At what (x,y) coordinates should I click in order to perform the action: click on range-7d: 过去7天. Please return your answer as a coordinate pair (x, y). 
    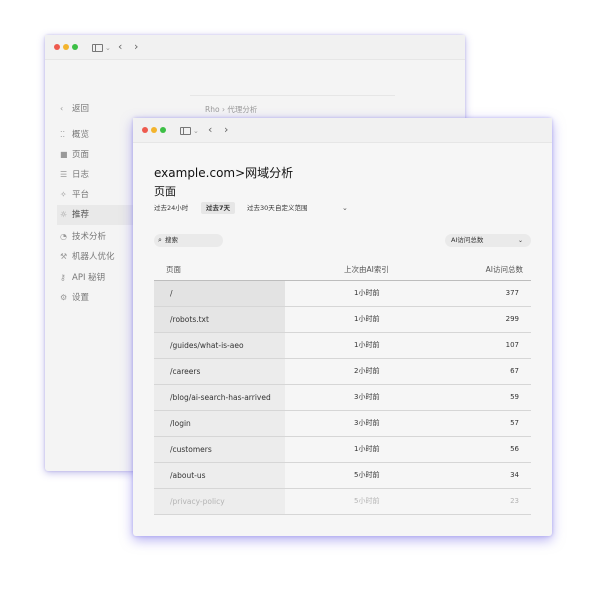
    Looking at the image, I should click on (218, 208).